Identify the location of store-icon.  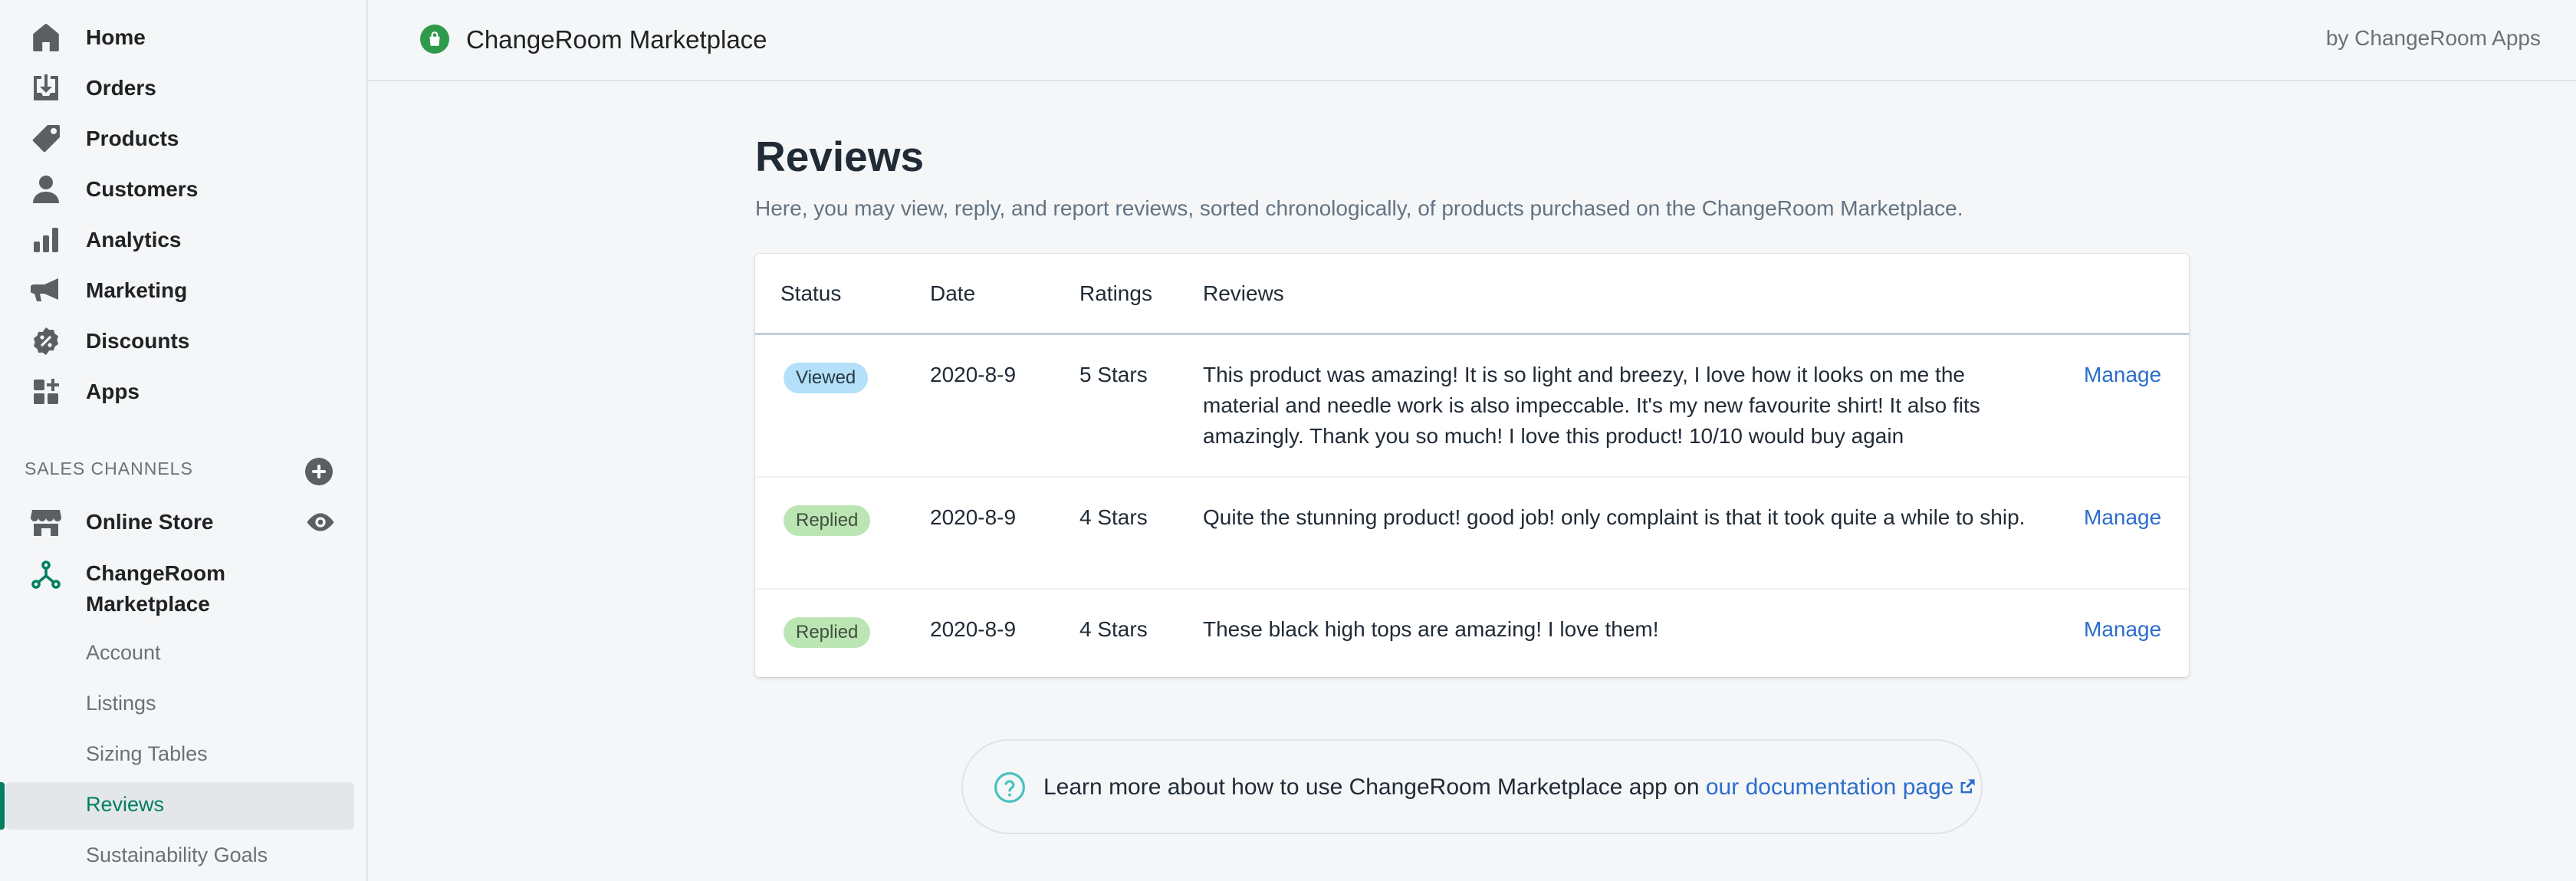
(46, 522).